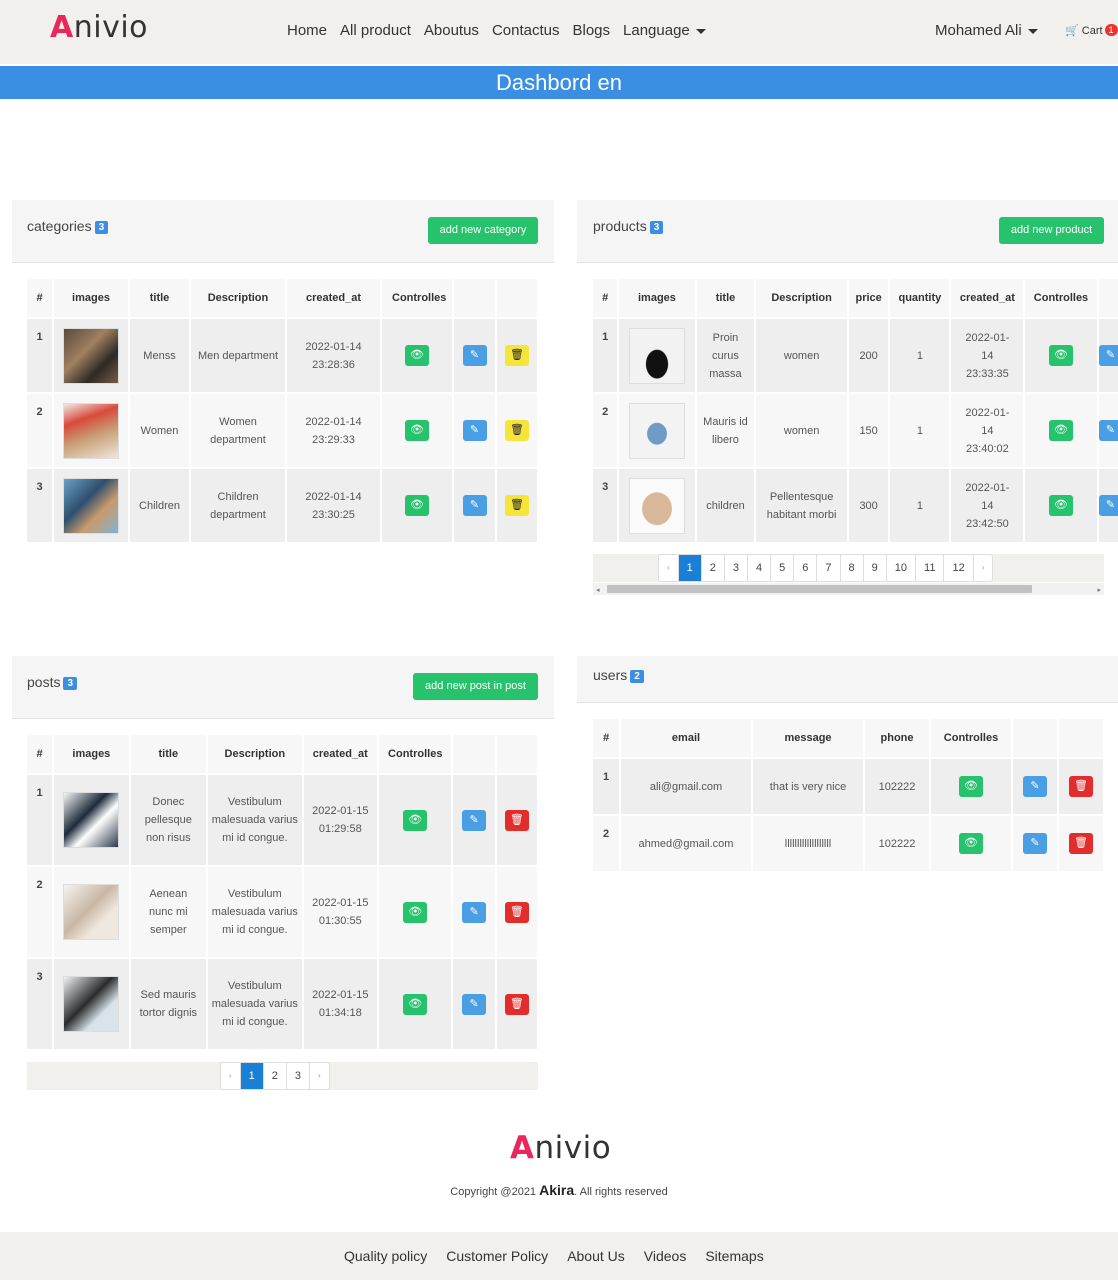 This screenshot has height=1280, width=1118. What do you see at coordinates (307, 30) in the screenshot?
I see `nav-home: Home` at bounding box center [307, 30].